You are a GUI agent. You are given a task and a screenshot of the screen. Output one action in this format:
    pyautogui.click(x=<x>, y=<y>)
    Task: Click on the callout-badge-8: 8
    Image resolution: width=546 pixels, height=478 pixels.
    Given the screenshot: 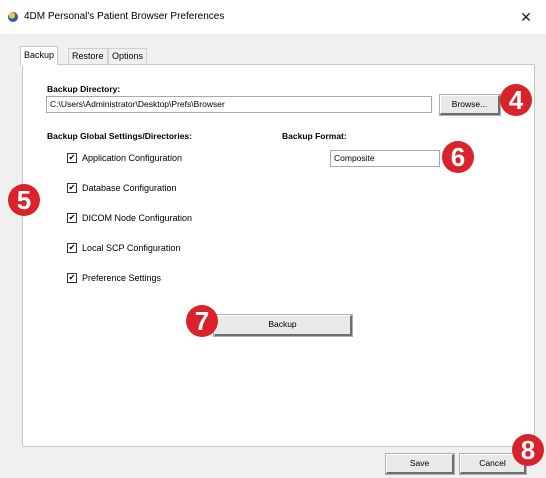 What is the action you would take?
    pyautogui.click(x=528, y=450)
    